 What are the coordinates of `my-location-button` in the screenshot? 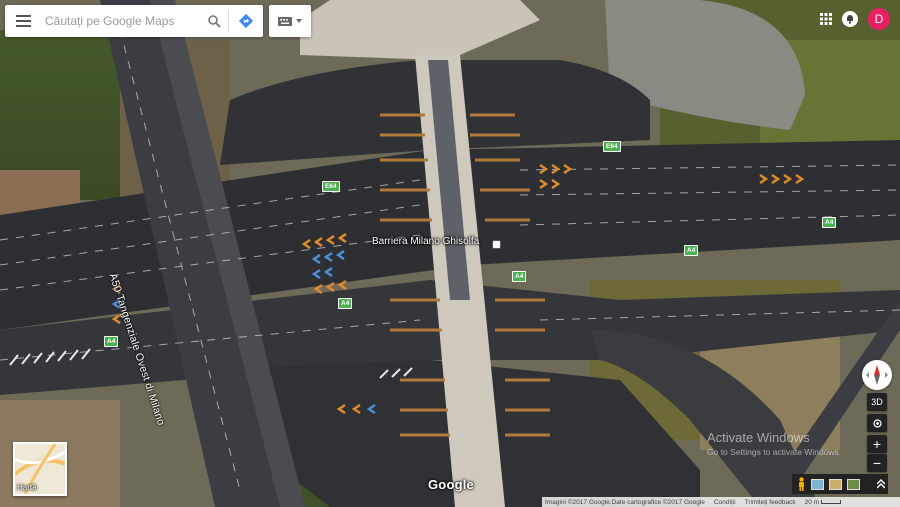 It's located at (877, 423).